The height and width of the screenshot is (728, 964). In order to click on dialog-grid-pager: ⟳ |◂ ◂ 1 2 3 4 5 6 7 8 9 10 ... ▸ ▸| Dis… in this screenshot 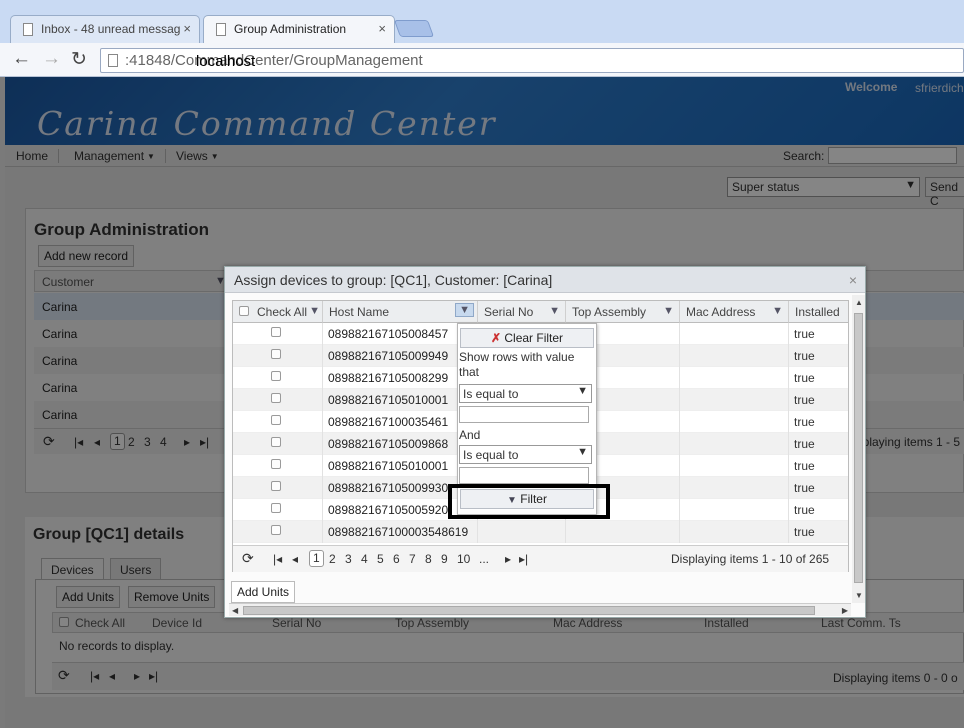, I will do `click(540, 558)`.